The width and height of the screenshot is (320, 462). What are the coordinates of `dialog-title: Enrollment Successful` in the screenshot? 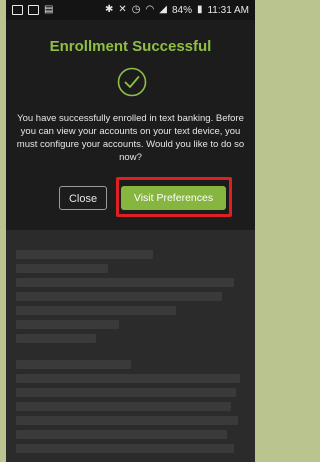 It's located at (130, 46).